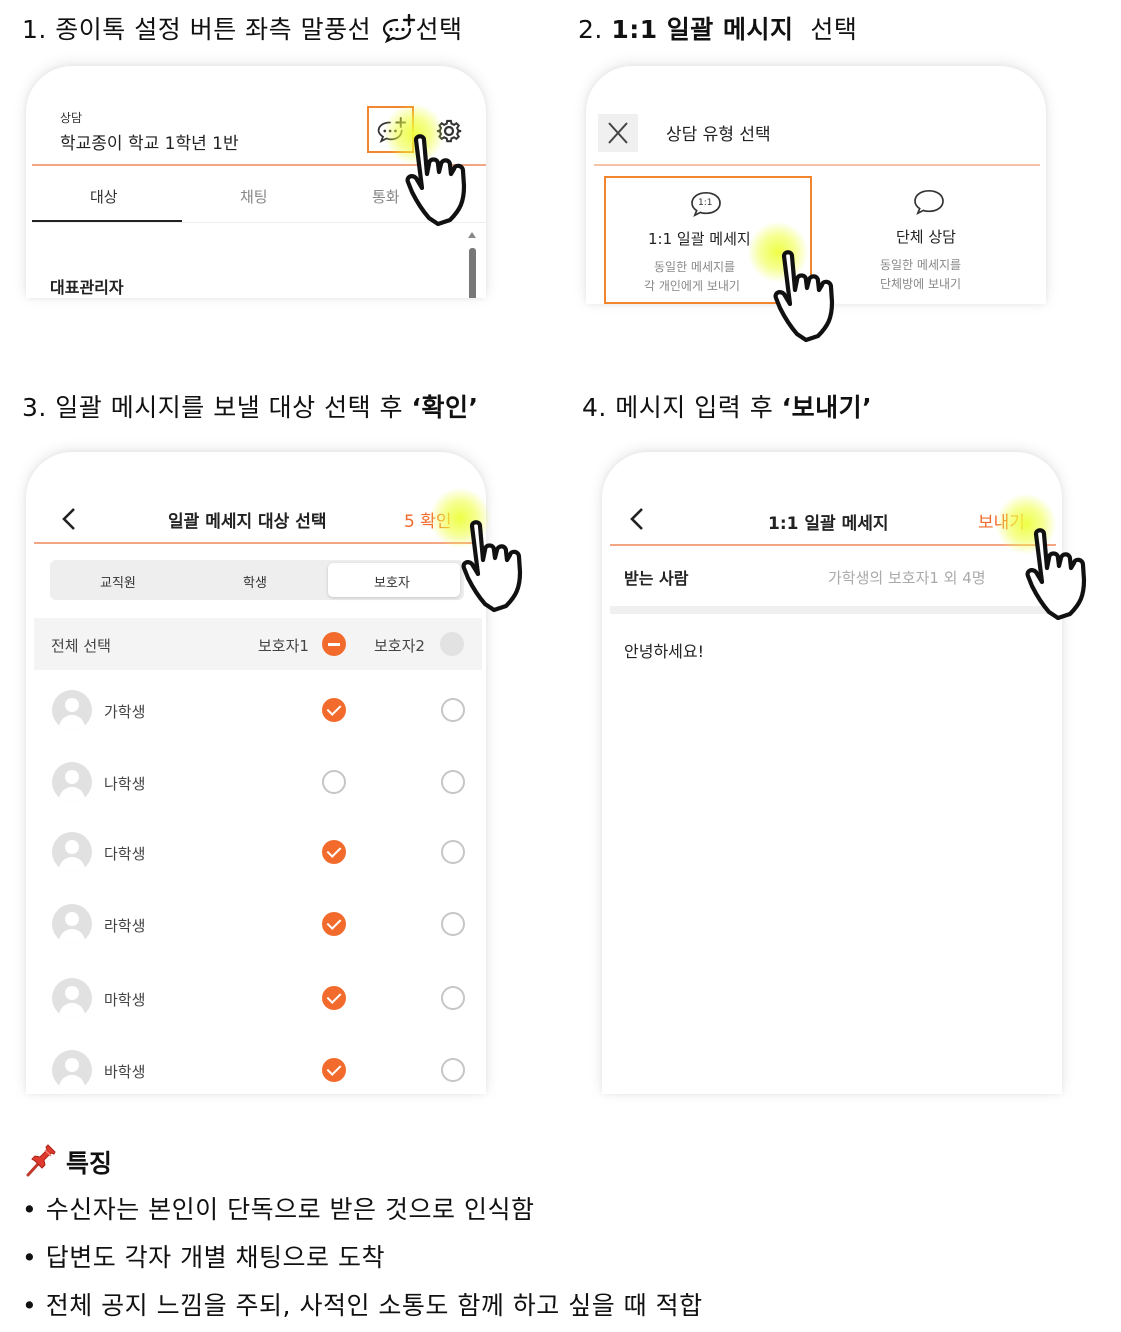 This screenshot has width=1121, height=1332. Describe the element at coordinates (104, 196) in the screenshot. I see `tab-target: 대상` at that location.